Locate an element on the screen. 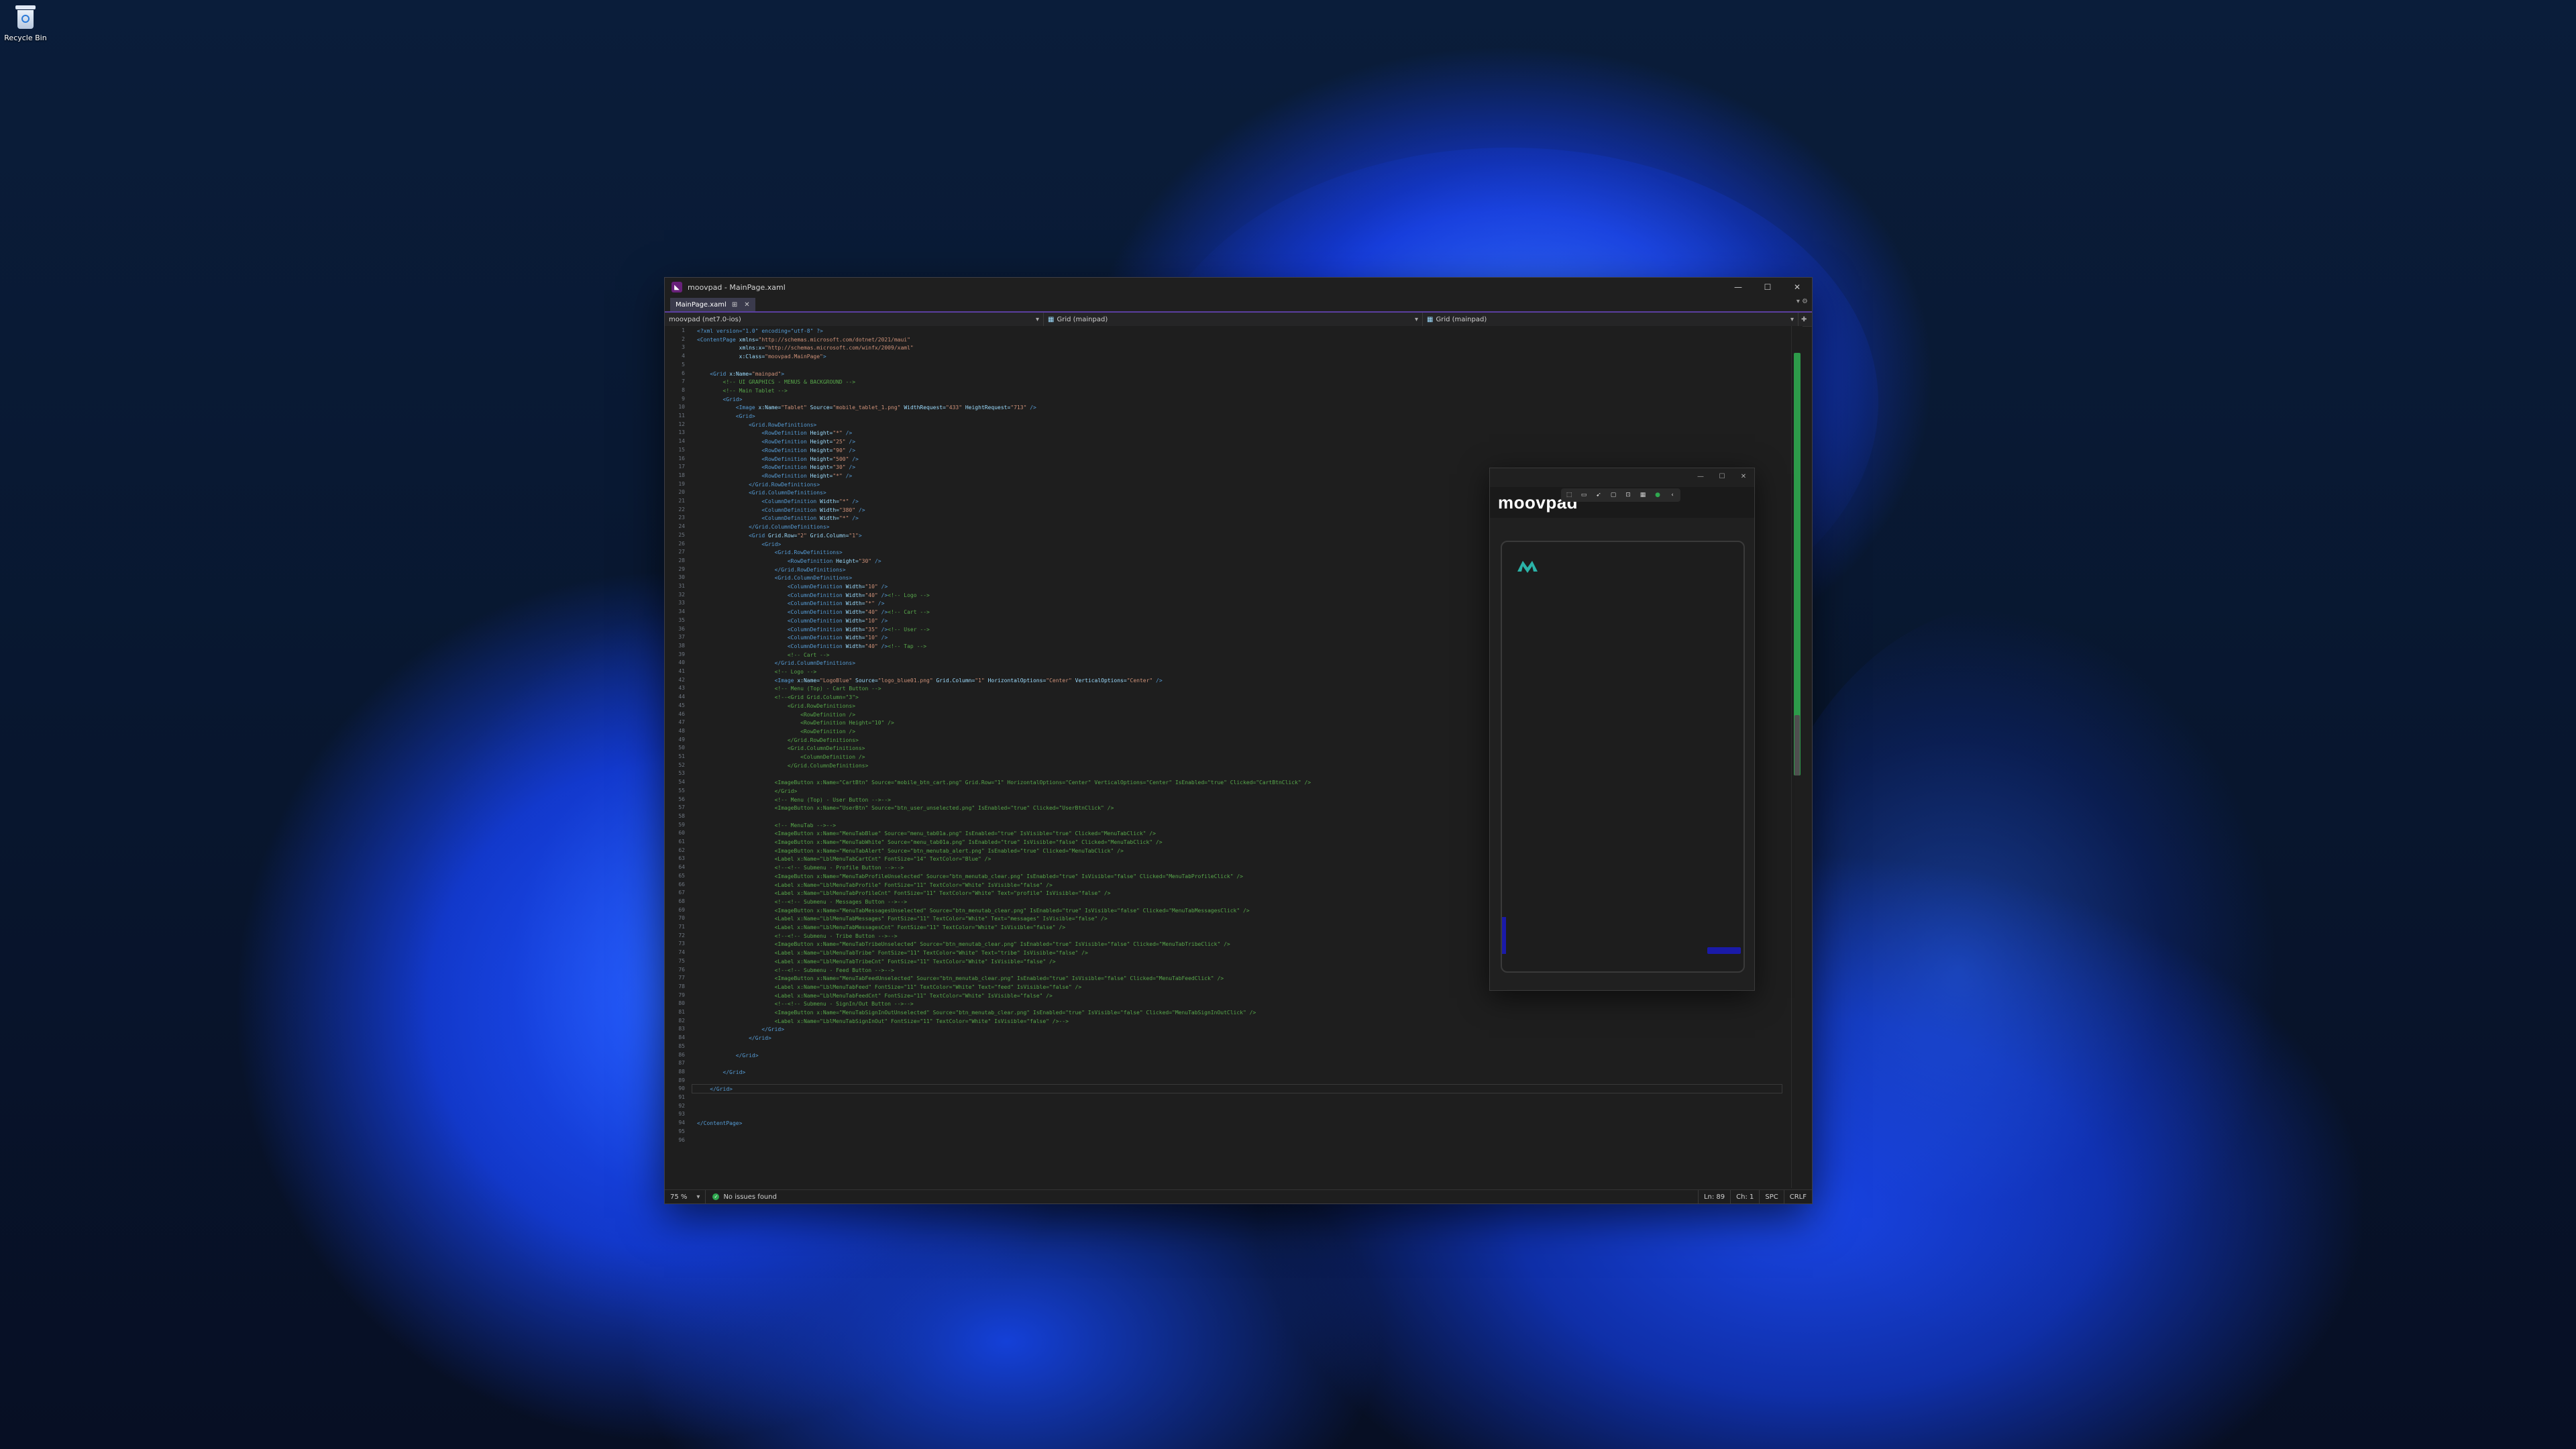 The width and height of the screenshot is (2576, 1449). code-text: <RowDefinition Height="90" /> is located at coordinates (1250, 451).